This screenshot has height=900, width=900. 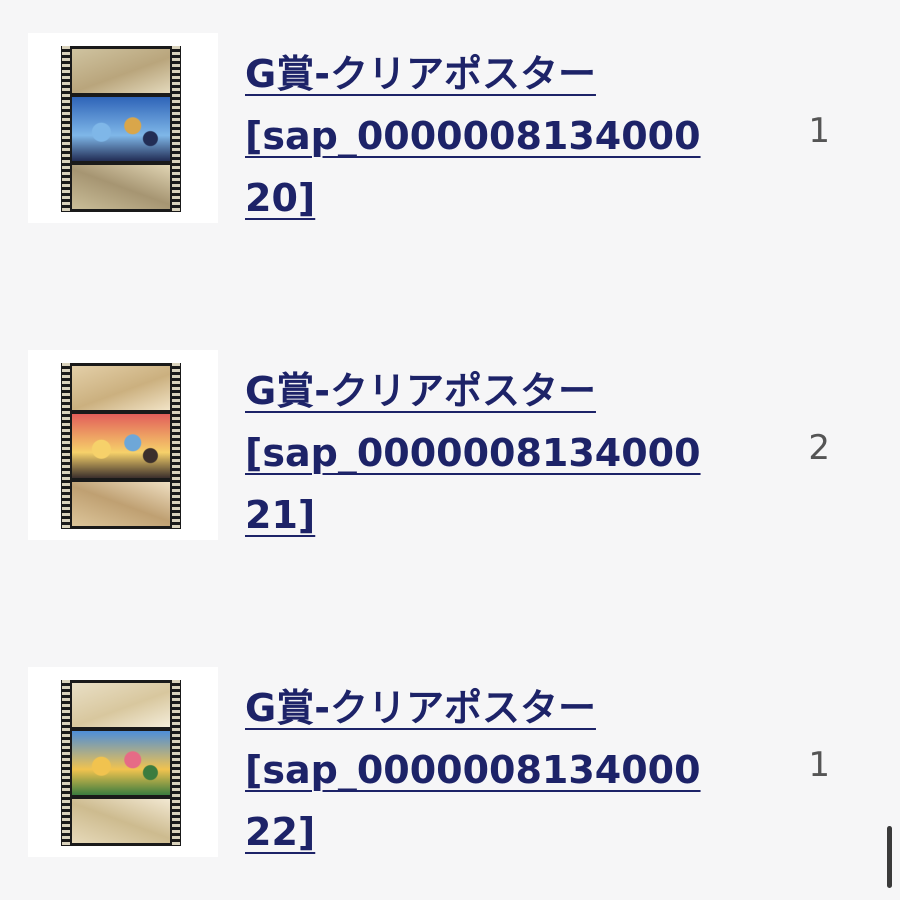 What do you see at coordinates (889, 857) in the screenshot?
I see `scrollbar-thumb` at bounding box center [889, 857].